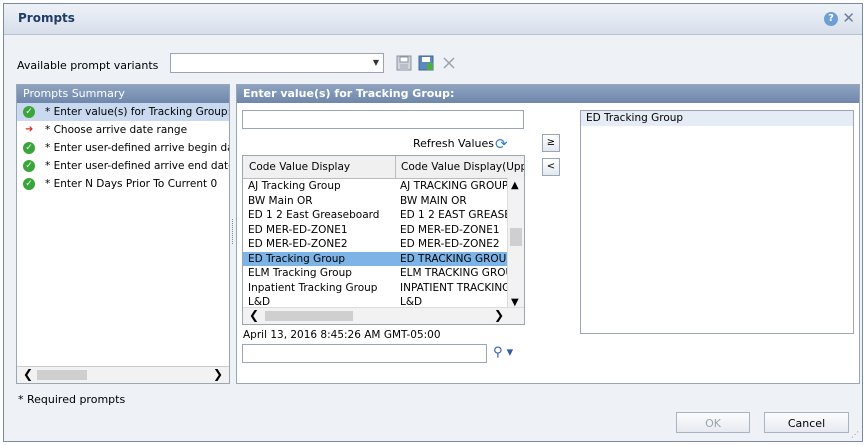 This screenshot has width=867, height=445. Describe the element at coordinates (450, 244) in the screenshot. I see `cell-display-upper: ED MER-ED-ZONE2` at that location.